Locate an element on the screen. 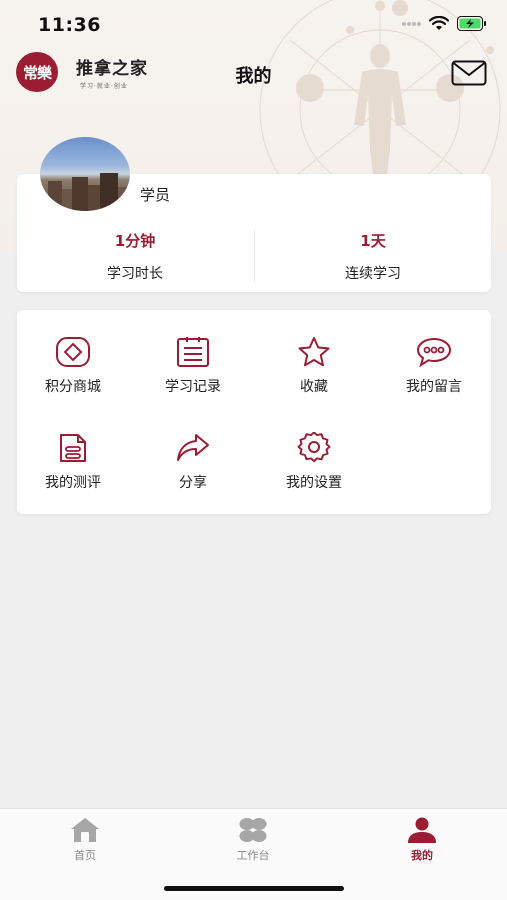 This screenshot has width=507, height=900. brand-slogan: 学习·就业·创业 is located at coordinates (104, 86).